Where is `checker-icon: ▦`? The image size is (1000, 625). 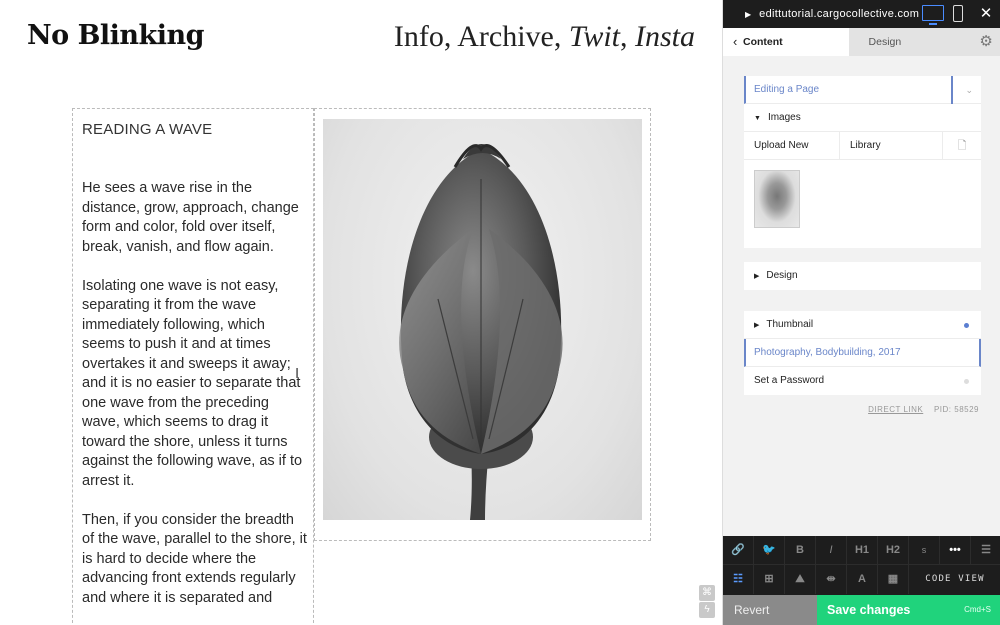 checker-icon: ▦ is located at coordinates (893, 579).